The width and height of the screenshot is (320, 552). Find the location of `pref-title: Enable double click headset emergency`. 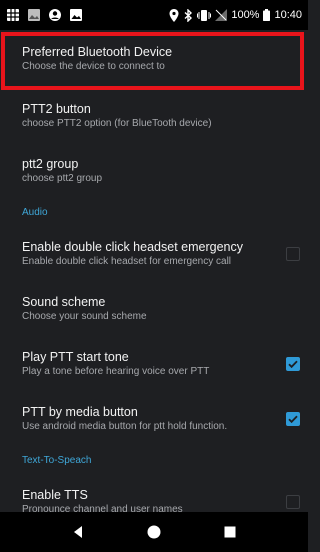

pref-title: Enable double click headset emergency is located at coordinates (132, 246).